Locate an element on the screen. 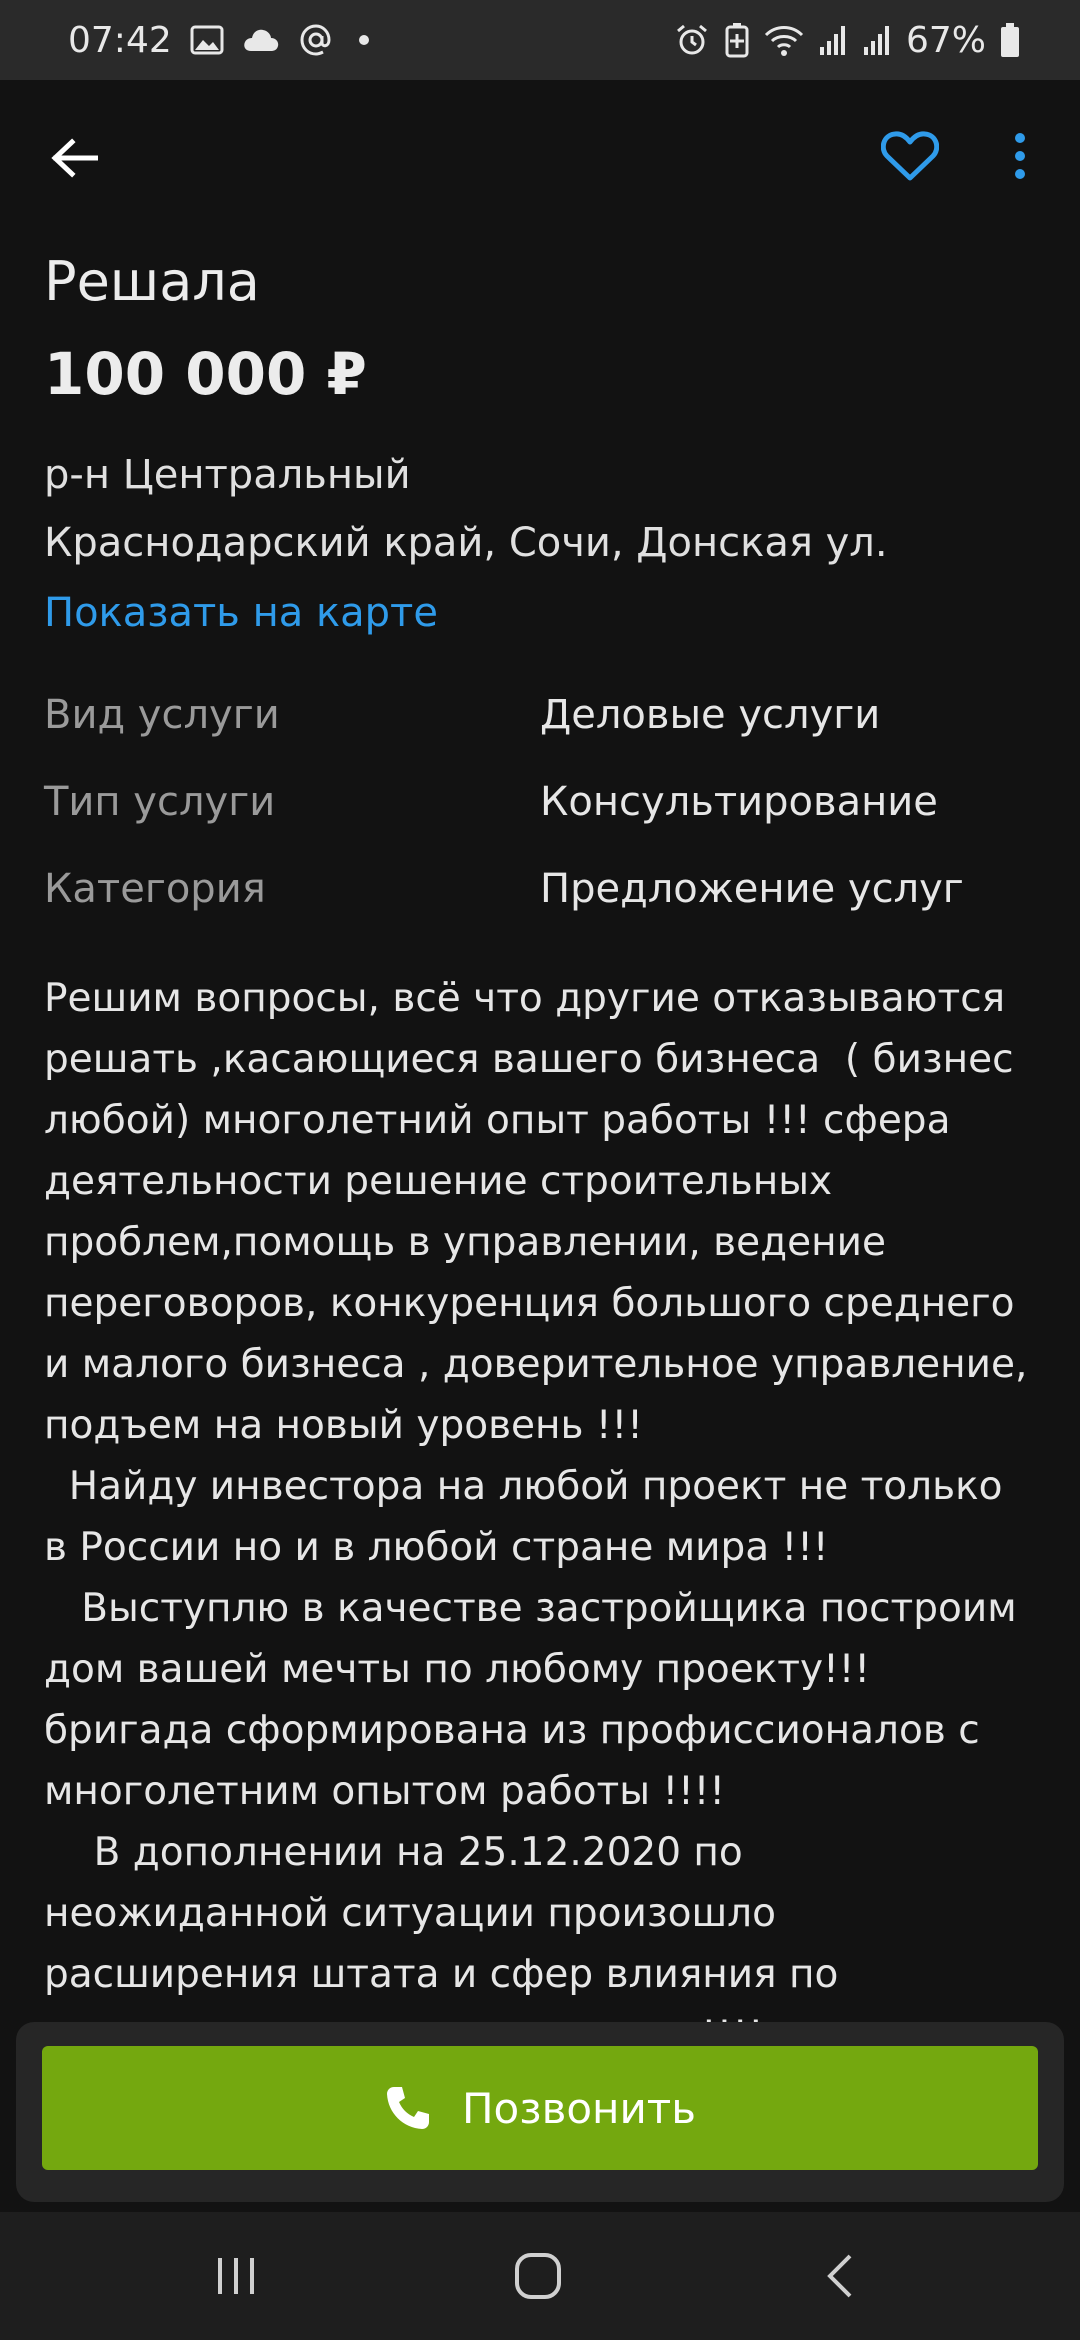  at-icon is located at coordinates (316, 40).